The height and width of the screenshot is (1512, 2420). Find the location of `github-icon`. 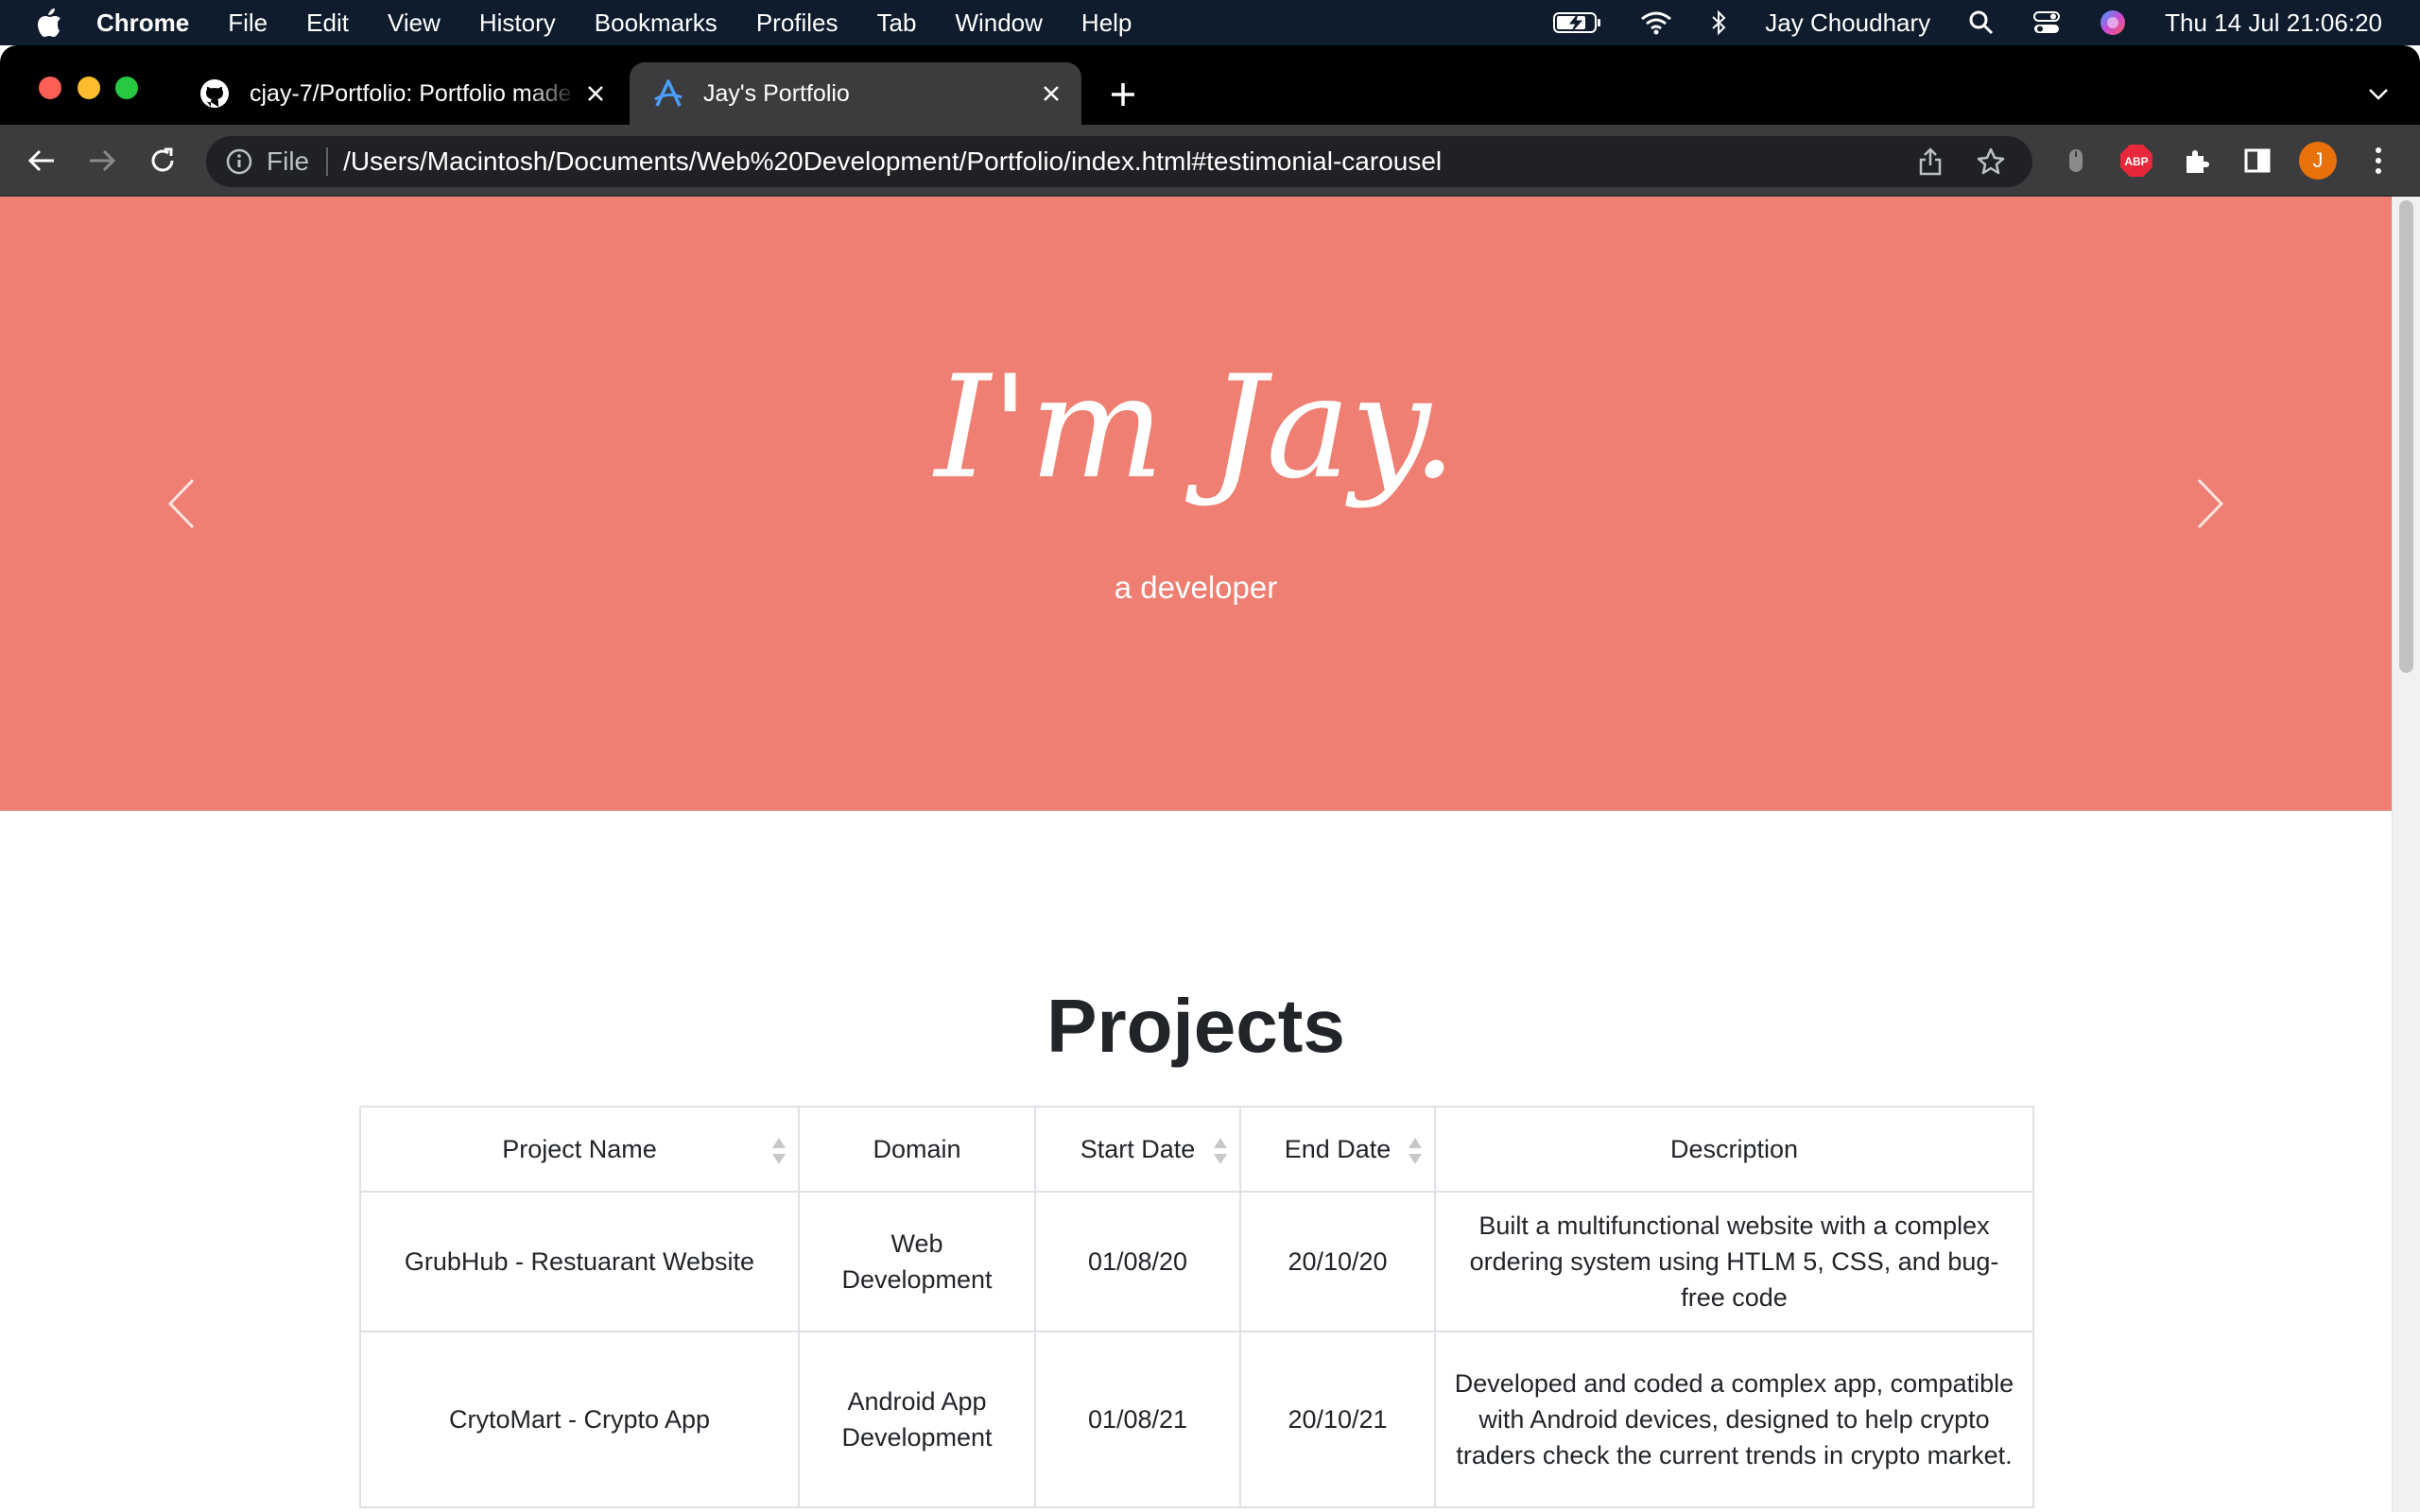

github-icon is located at coordinates (215, 93).